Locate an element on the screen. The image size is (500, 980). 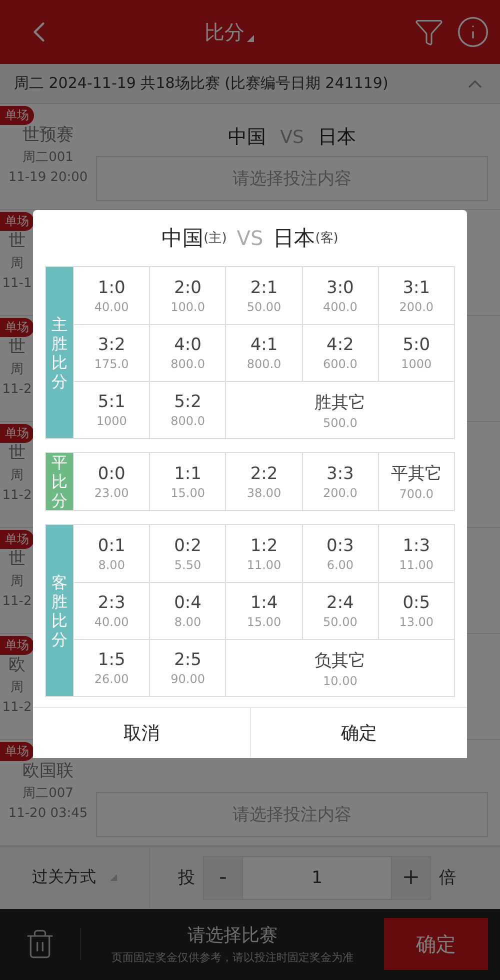
match-time: 11-19 20:00 is located at coordinates (48, 178).